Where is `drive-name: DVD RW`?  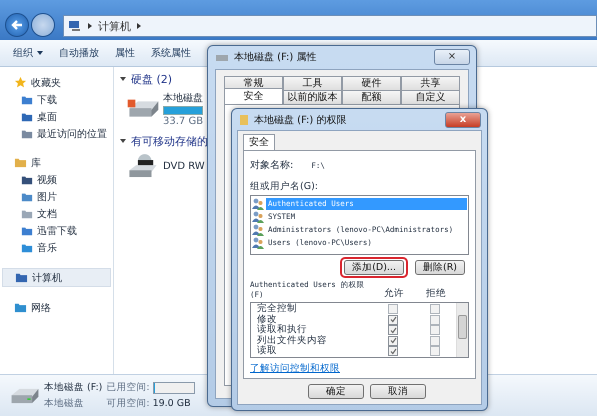 drive-name: DVD RW is located at coordinates (184, 166).